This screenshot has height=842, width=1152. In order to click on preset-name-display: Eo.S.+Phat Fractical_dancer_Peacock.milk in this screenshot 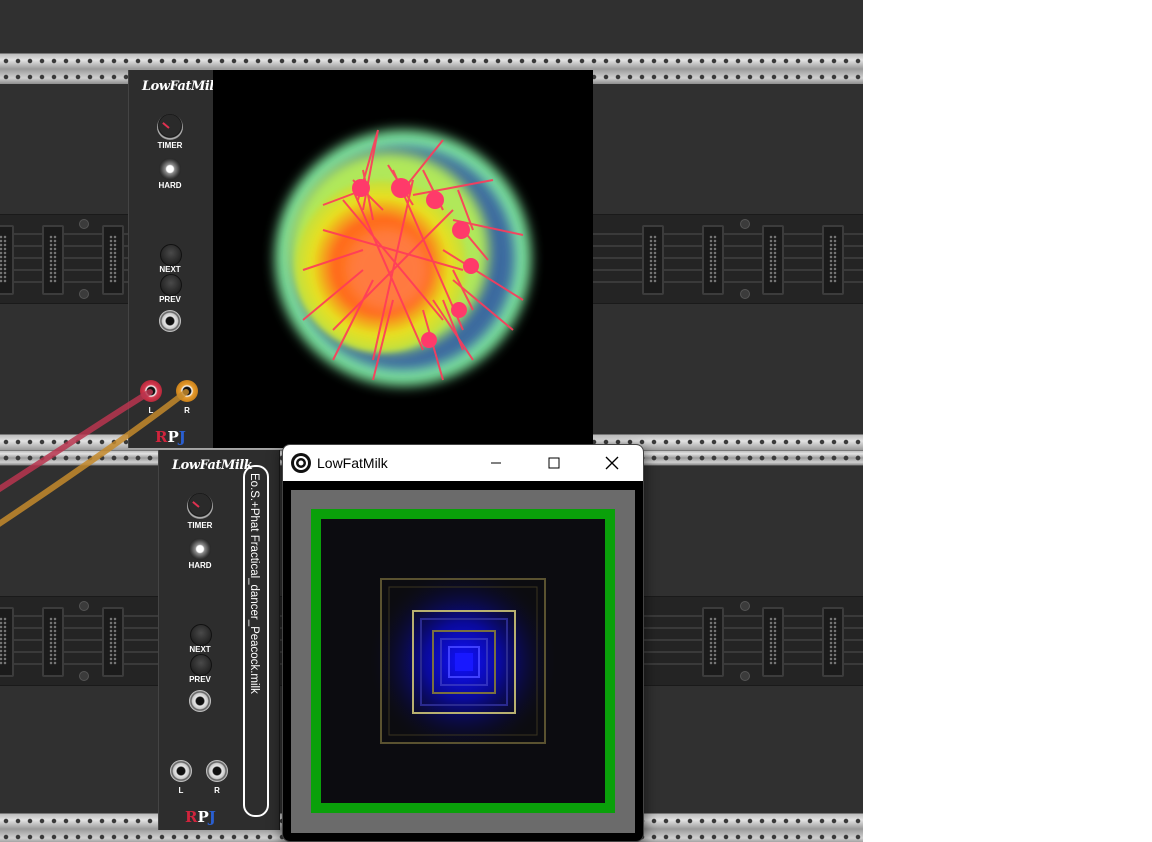, I will do `click(256, 641)`.